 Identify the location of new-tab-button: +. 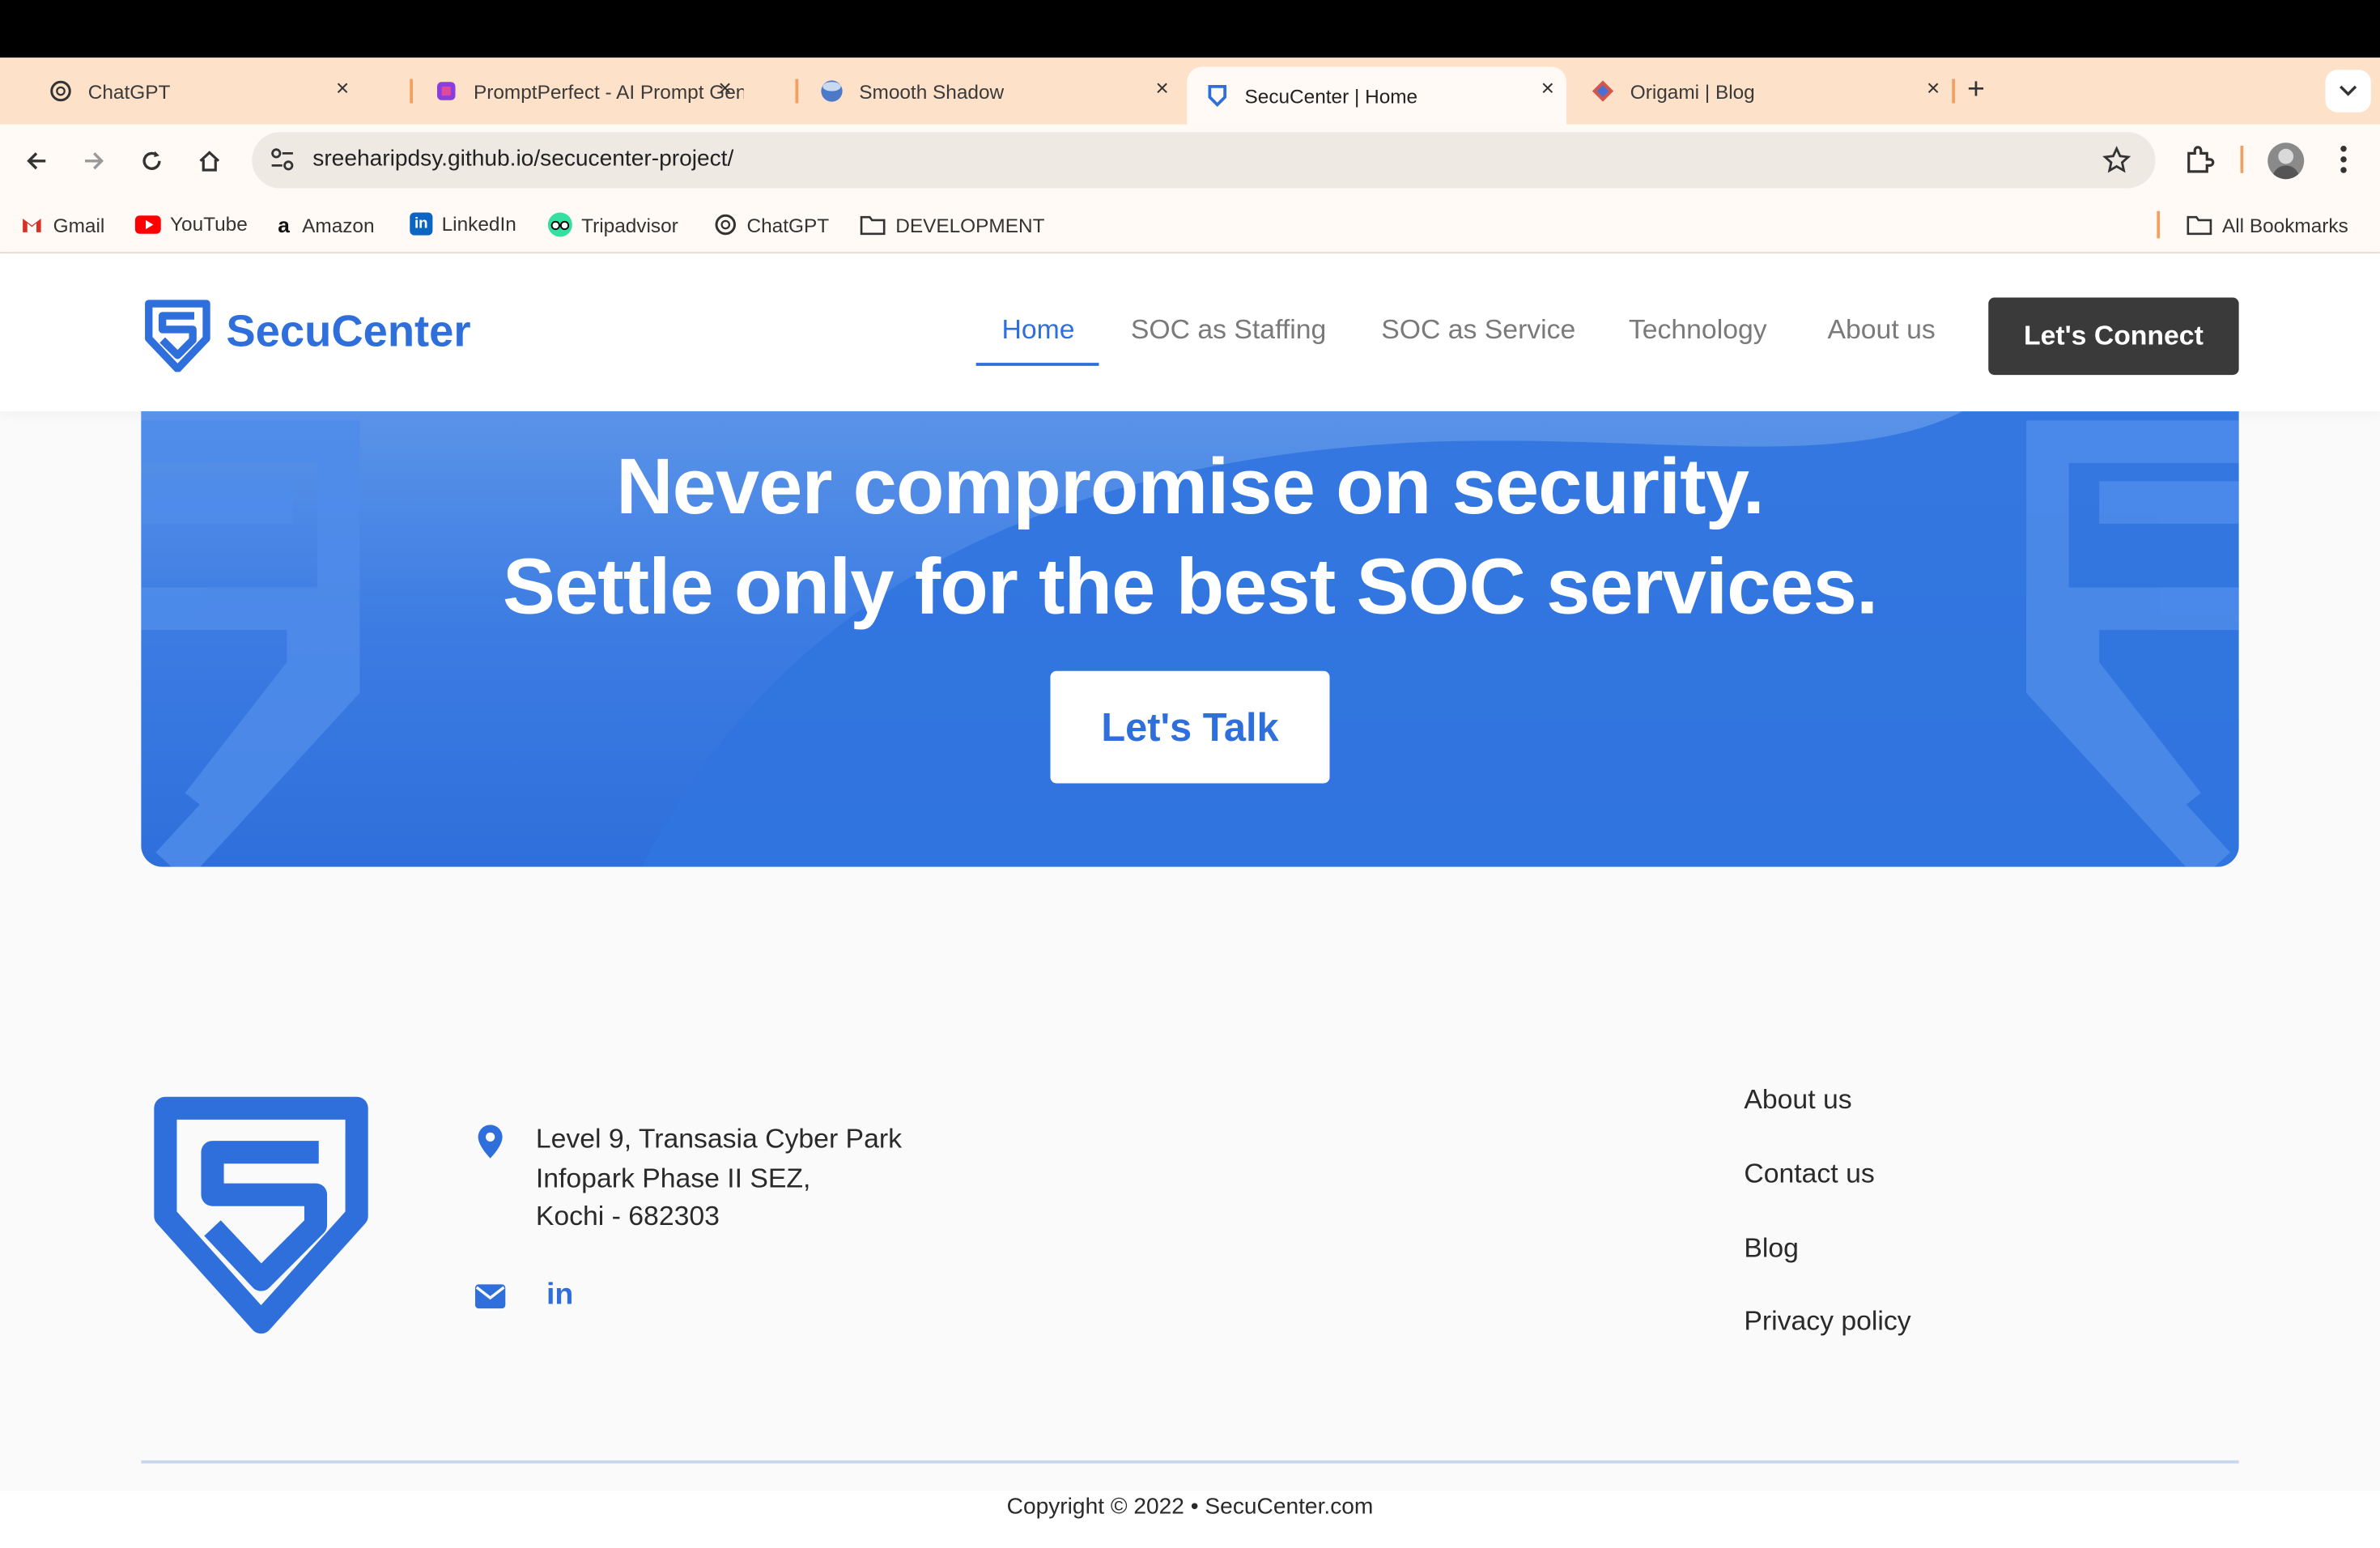
(1976, 91).